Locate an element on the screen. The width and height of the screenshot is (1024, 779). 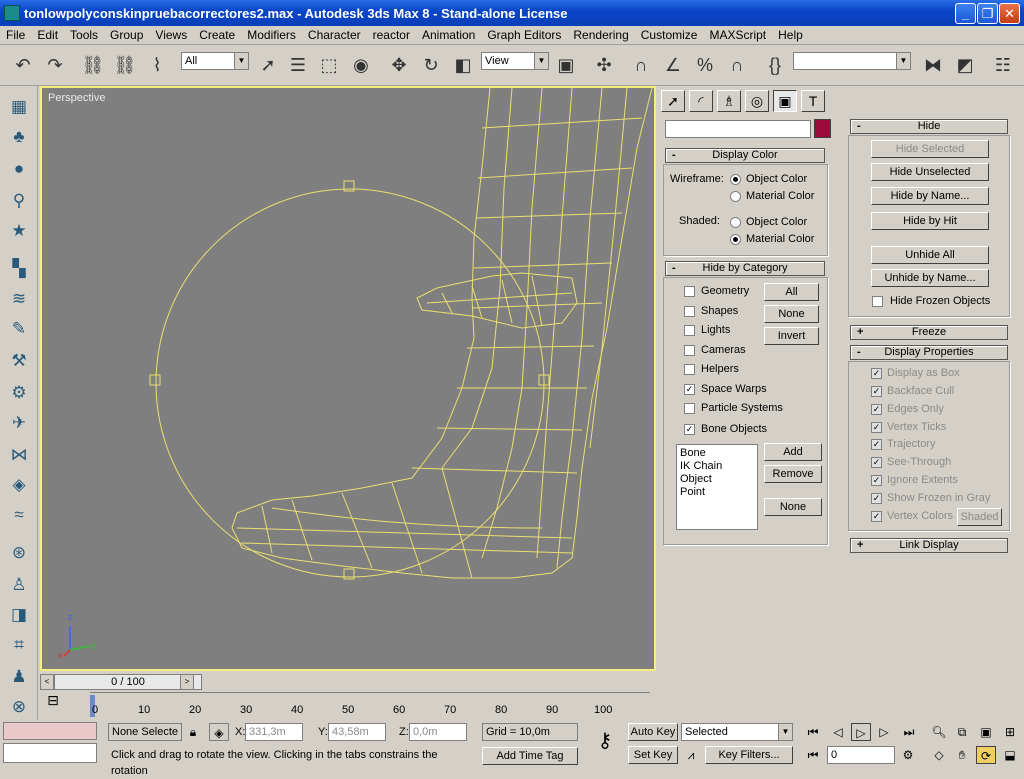
play-icon: ▷ is located at coordinates (861, 732).